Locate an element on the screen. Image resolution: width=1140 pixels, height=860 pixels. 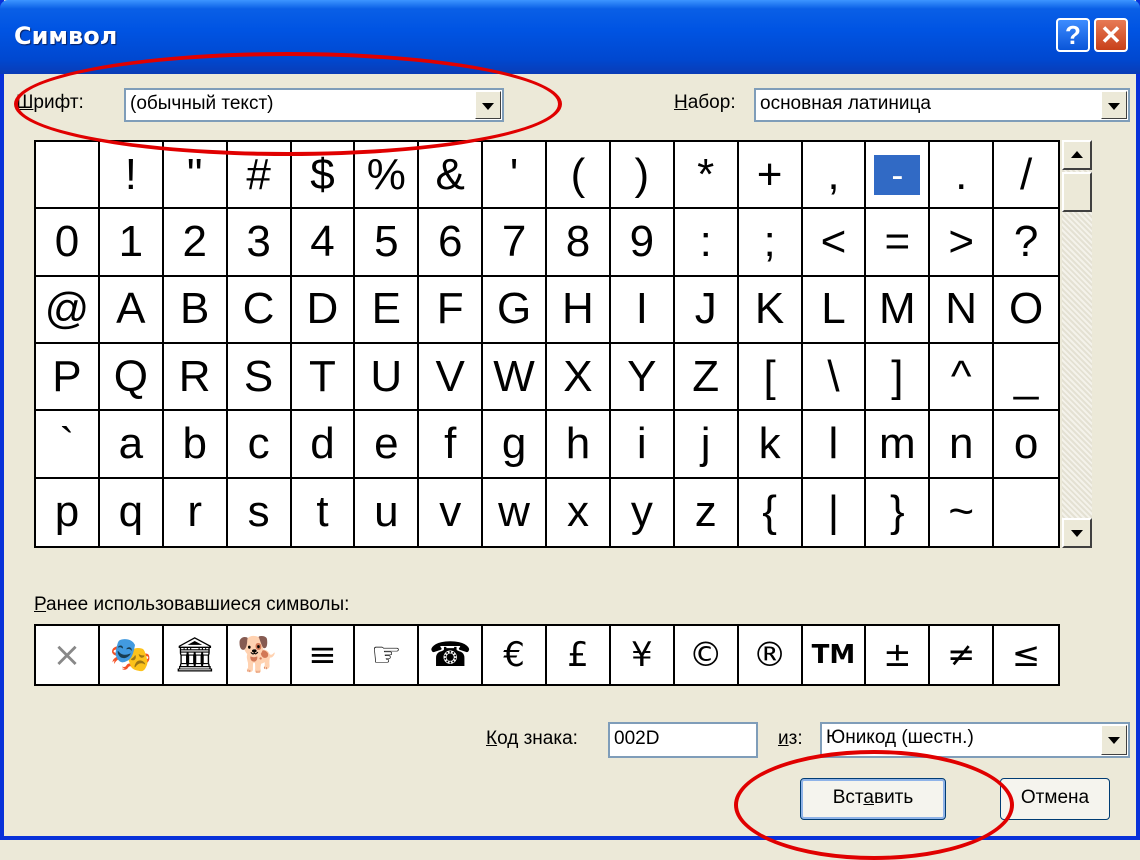
symbol-cell: ] is located at coordinates (898, 378).